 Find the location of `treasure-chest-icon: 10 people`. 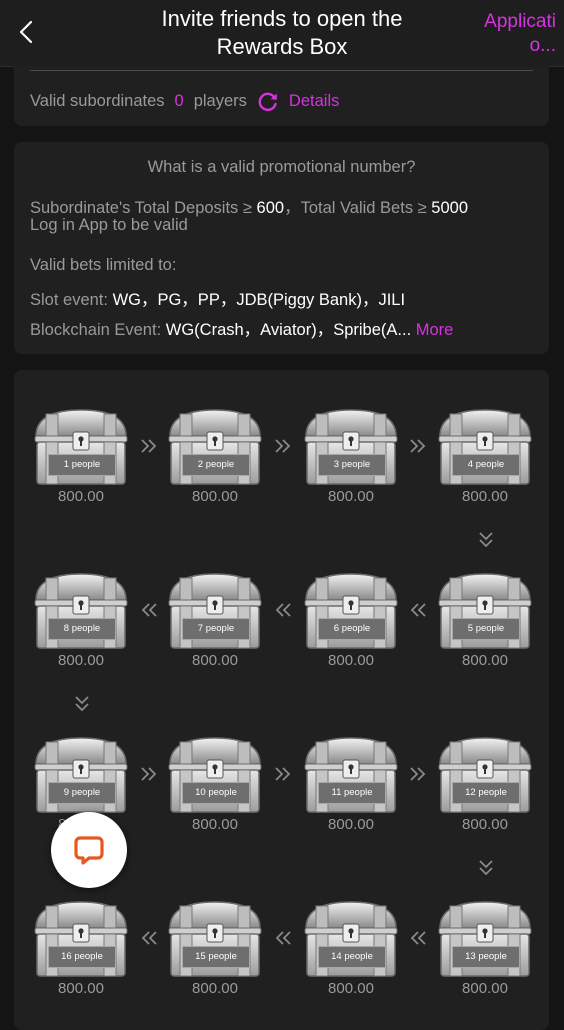

treasure-chest-icon: 10 people is located at coordinates (215, 775).